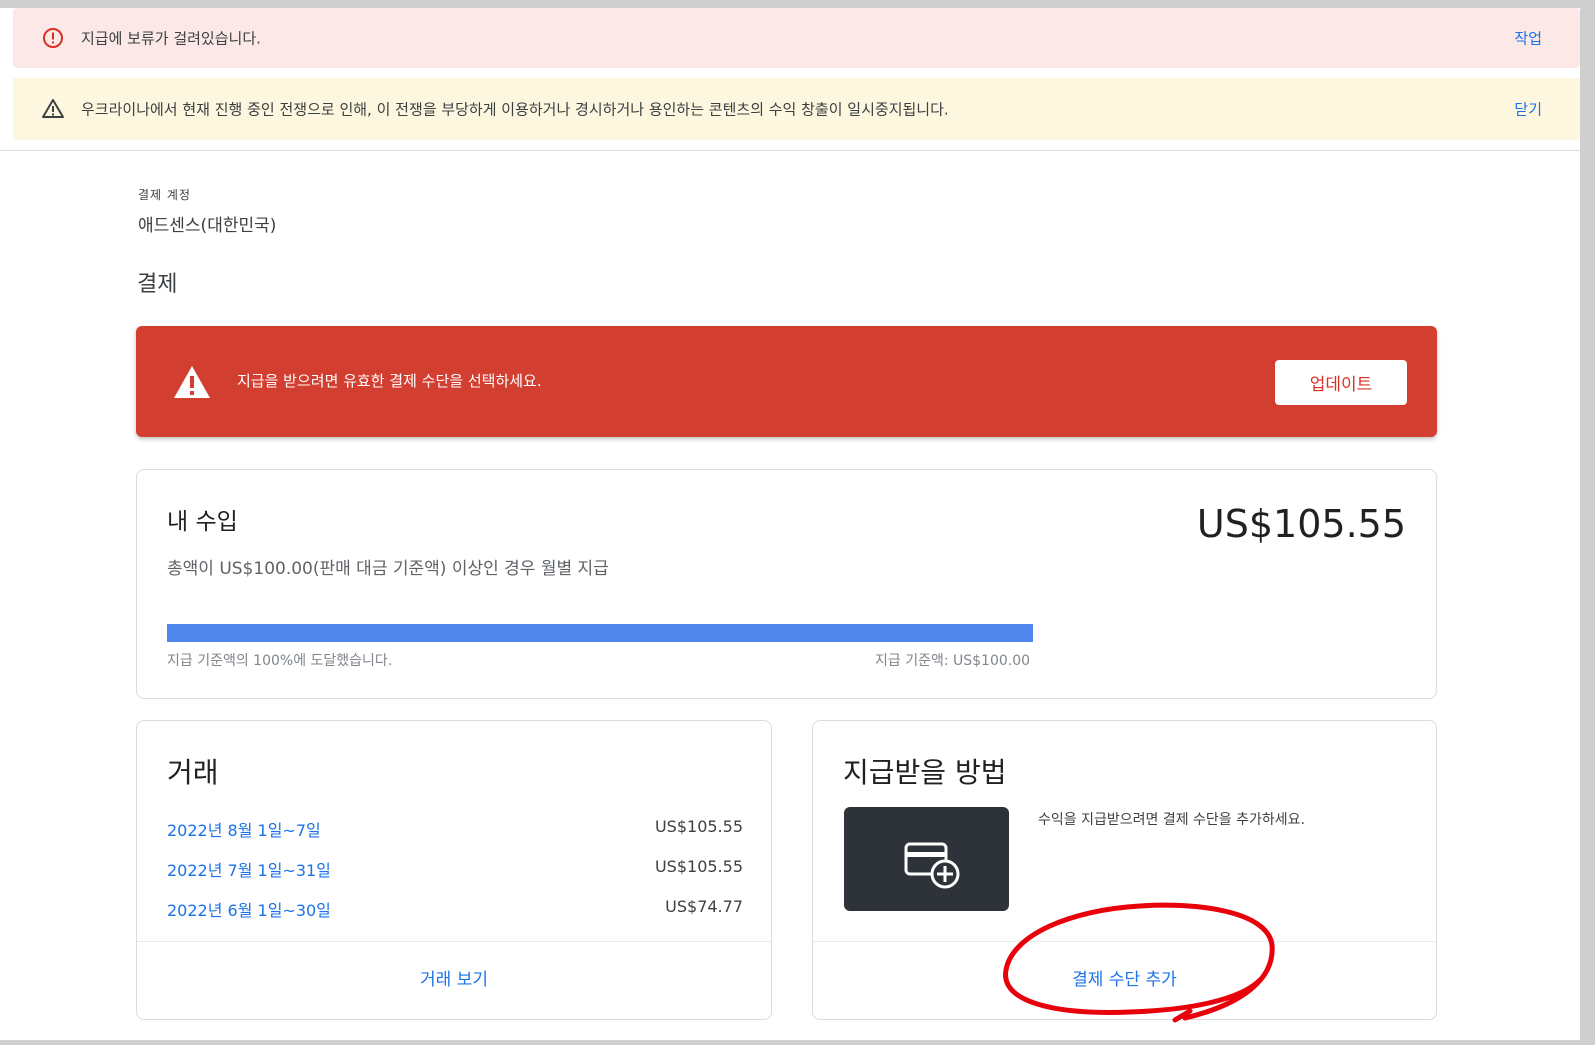 The height and width of the screenshot is (1045, 1595). Describe the element at coordinates (1341, 382) in the screenshot. I see `update-button: 업데이트` at that location.